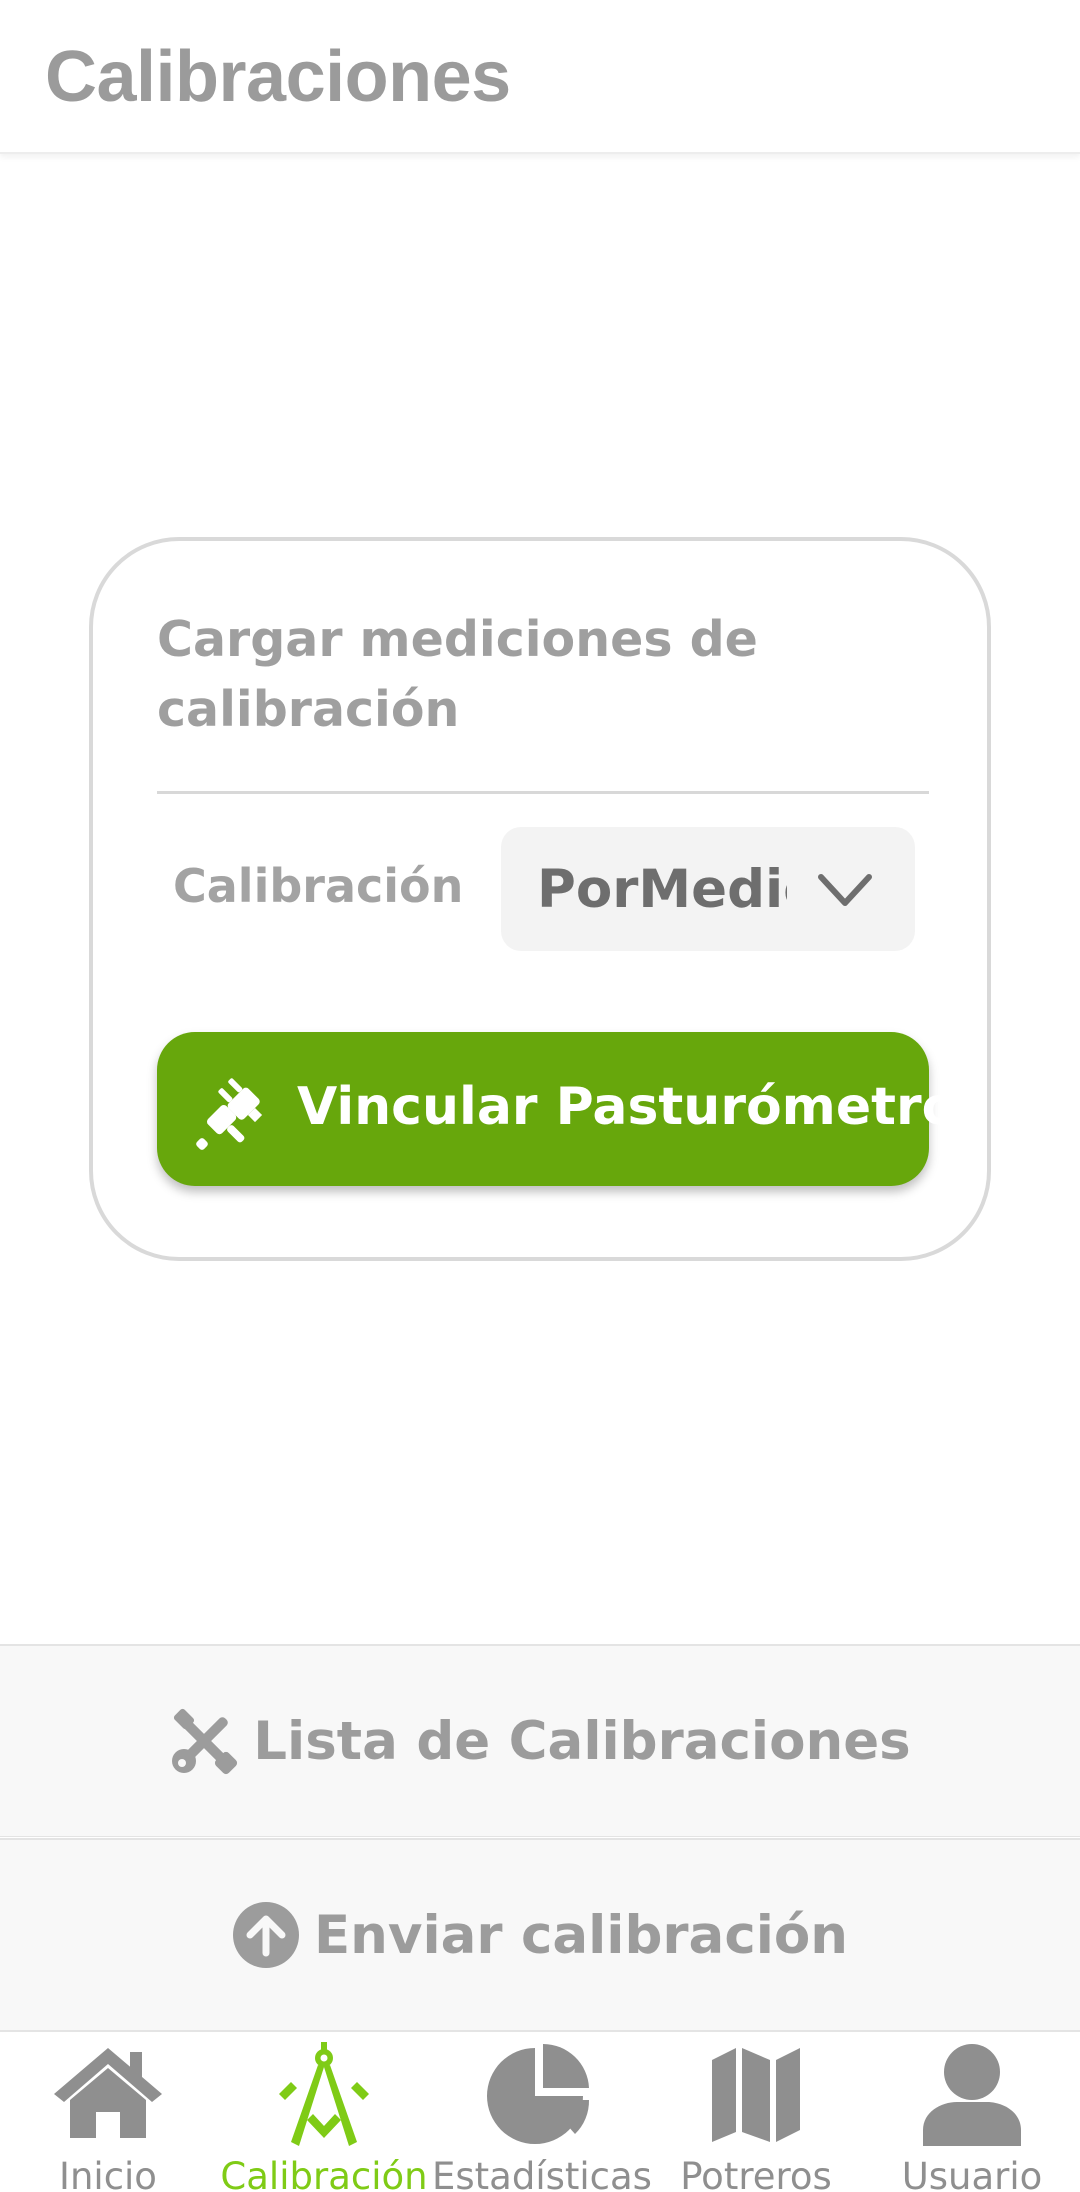  I want to click on tab-label: Estadísticas, so click(542, 2173).